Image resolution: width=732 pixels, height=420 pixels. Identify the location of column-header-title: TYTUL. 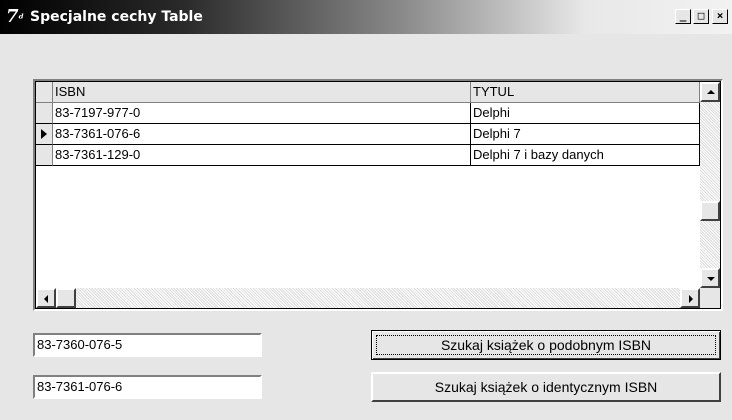
(585, 92).